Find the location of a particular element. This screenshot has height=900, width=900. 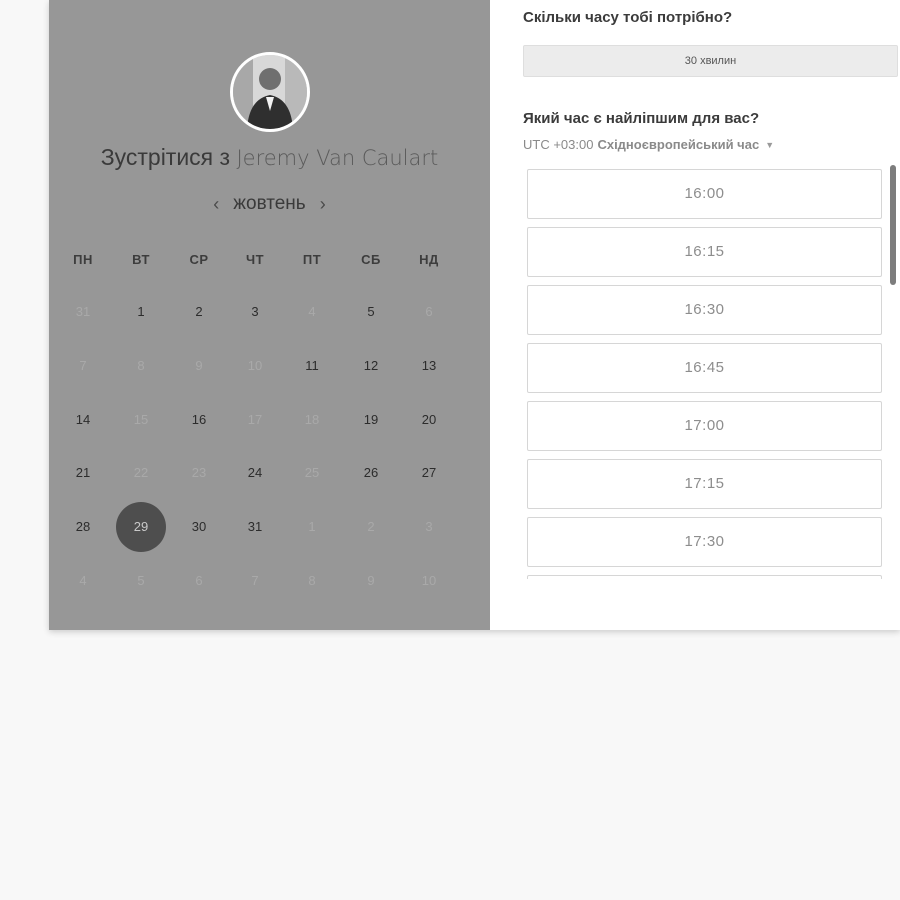

timezone-name: Східноєвропейський час is located at coordinates (678, 144).